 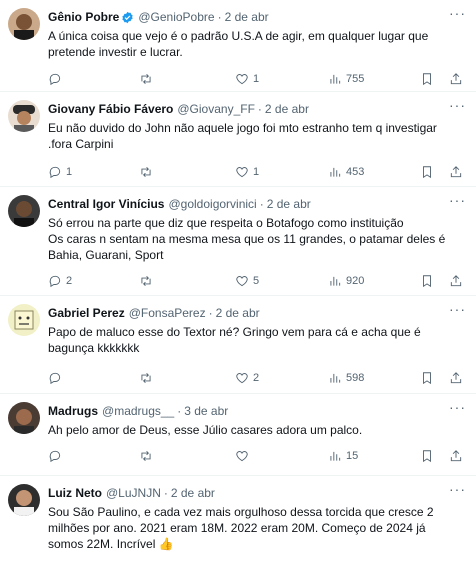 What do you see at coordinates (75, 493) in the screenshot?
I see `display-name: Luiz Neto` at bounding box center [75, 493].